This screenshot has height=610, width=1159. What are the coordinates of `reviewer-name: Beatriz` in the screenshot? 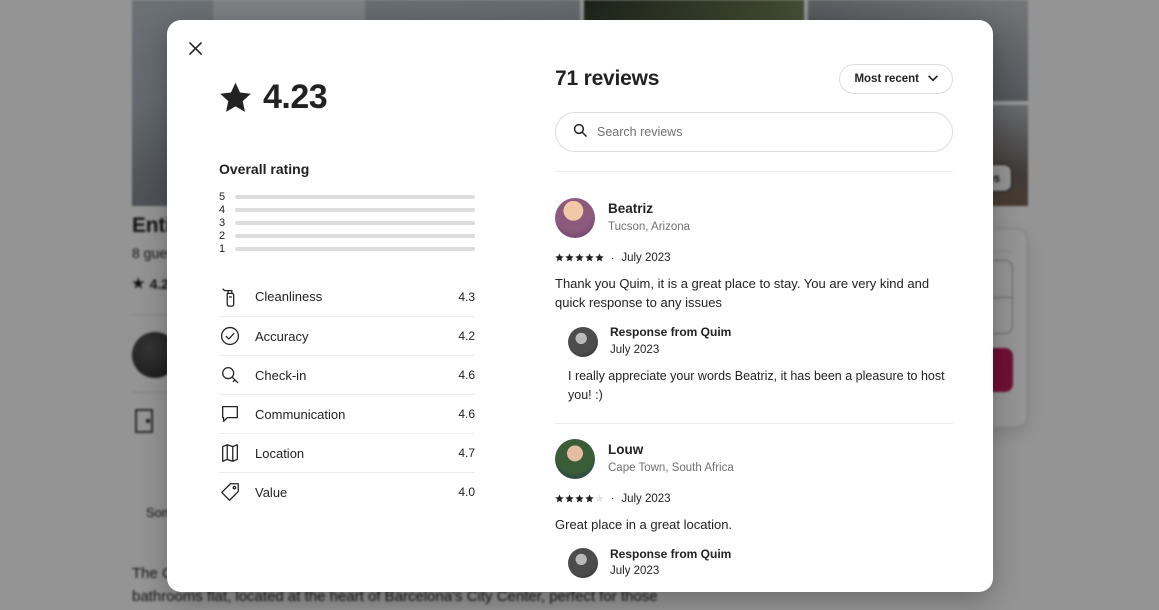 It's located at (631, 208).